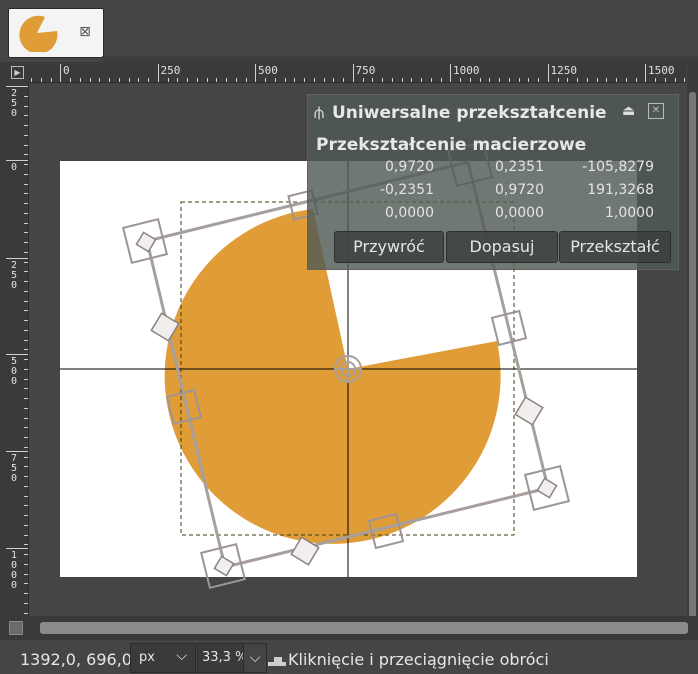 The width and height of the screenshot is (698, 674). I want to click on matrix-heading: Przekształcenie macierzowe, so click(451, 145).